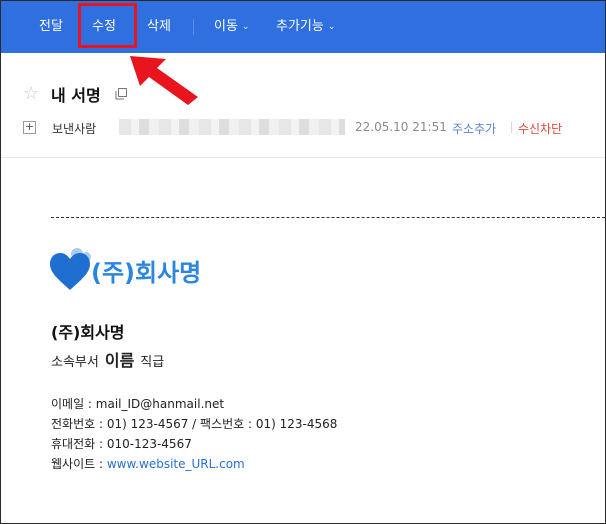 The width and height of the screenshot is (606, 524). Describe the element at coordinates (226, 26) in the screenshot. I see `move-label: 이동` at that location.